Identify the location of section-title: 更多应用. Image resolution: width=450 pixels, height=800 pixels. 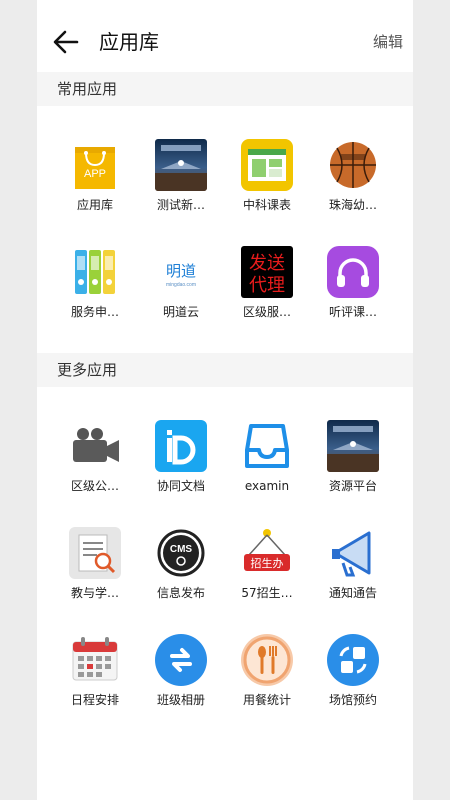
(87, 370).